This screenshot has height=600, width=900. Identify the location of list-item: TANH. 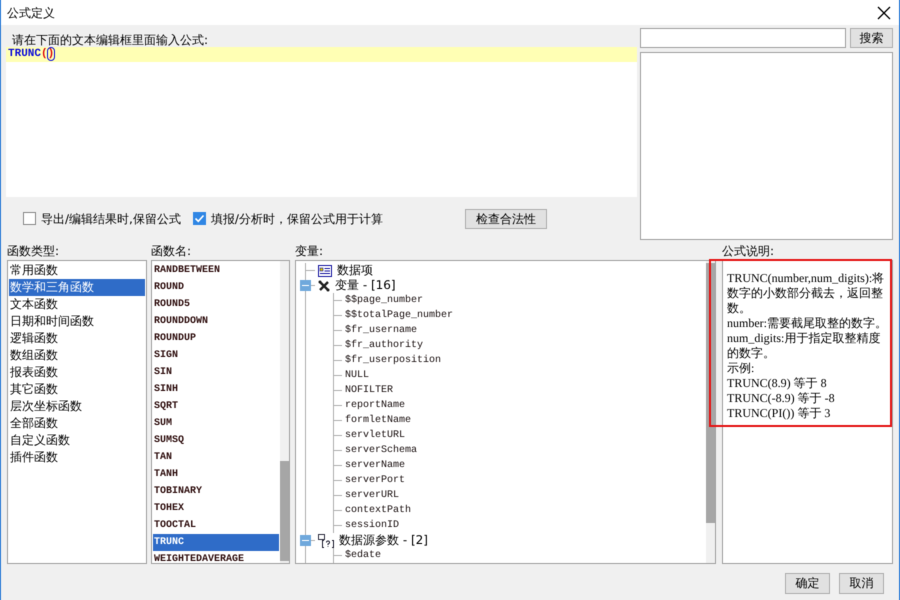
(216, 474).